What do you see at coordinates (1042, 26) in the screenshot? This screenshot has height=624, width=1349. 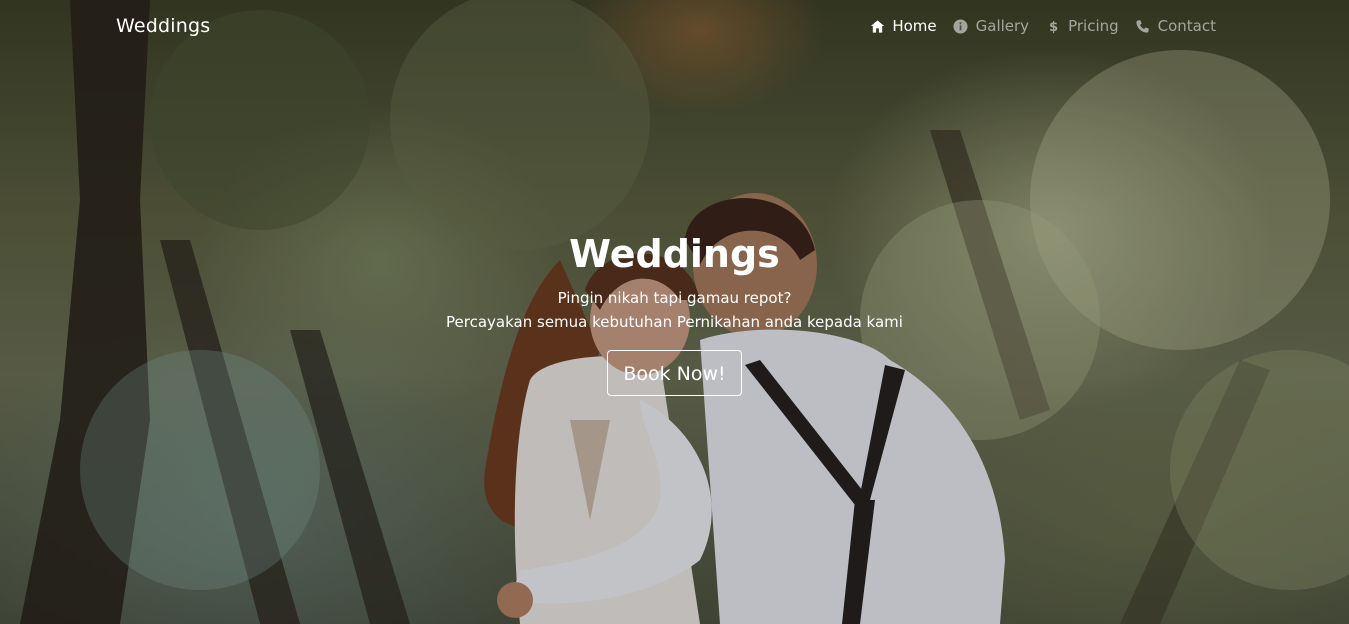 I see `nav-menu: Home Gallery $ Pricing Contact` at bounding box center [1042, 26].